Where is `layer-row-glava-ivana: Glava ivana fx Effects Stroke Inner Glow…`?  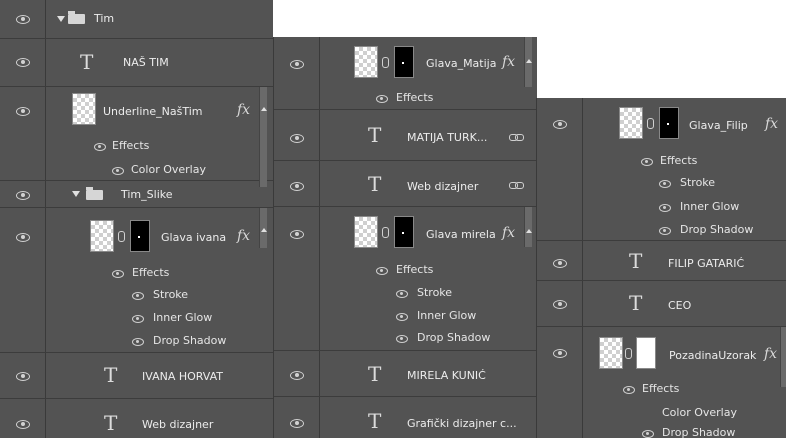 layer-row-glava-ivana: Glava ivana fx Effects Stroke Inner Glow… is located at coordinates (136, 280).